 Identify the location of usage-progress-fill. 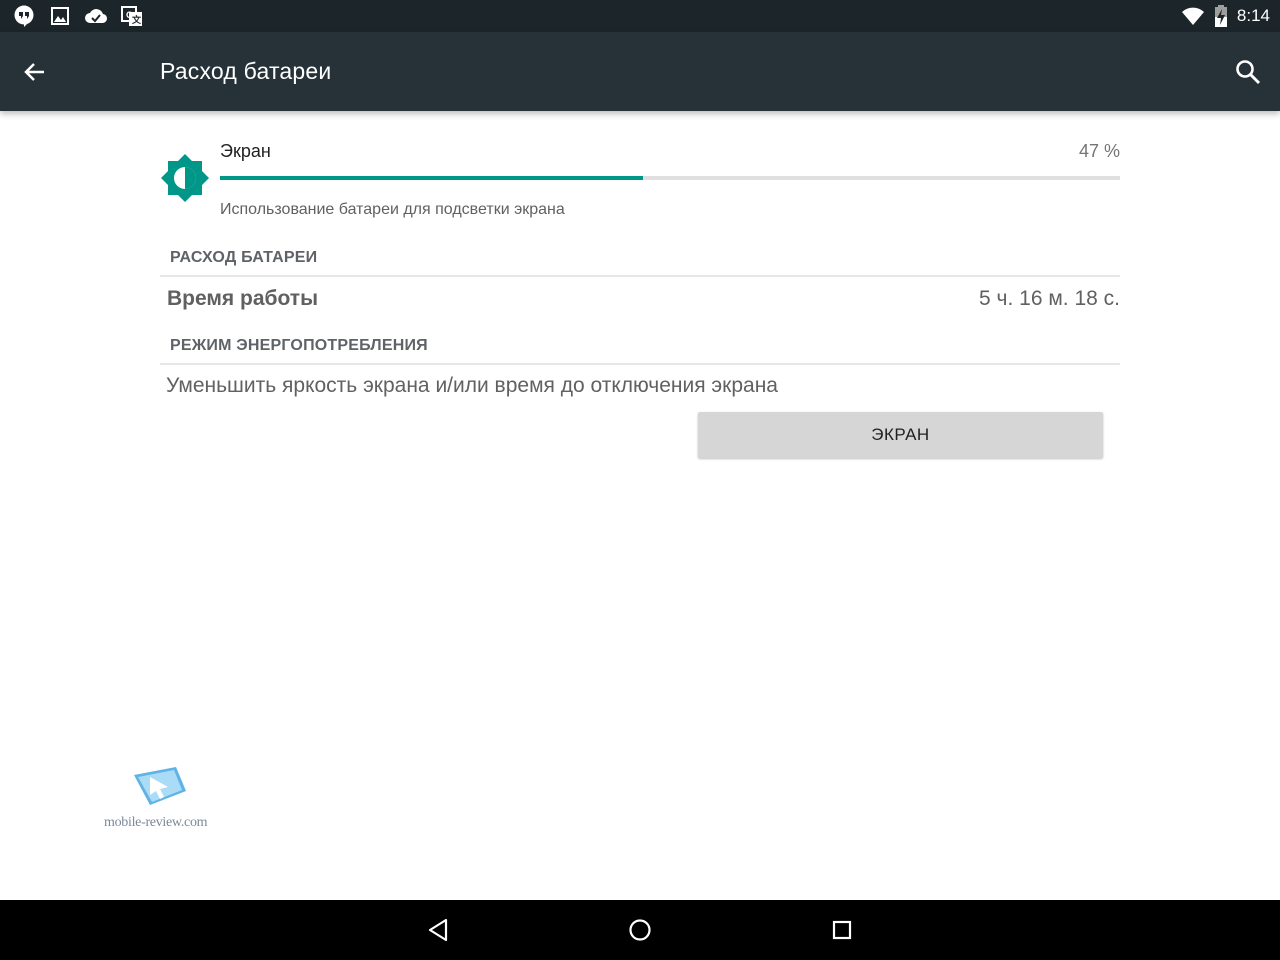
(431, 178).